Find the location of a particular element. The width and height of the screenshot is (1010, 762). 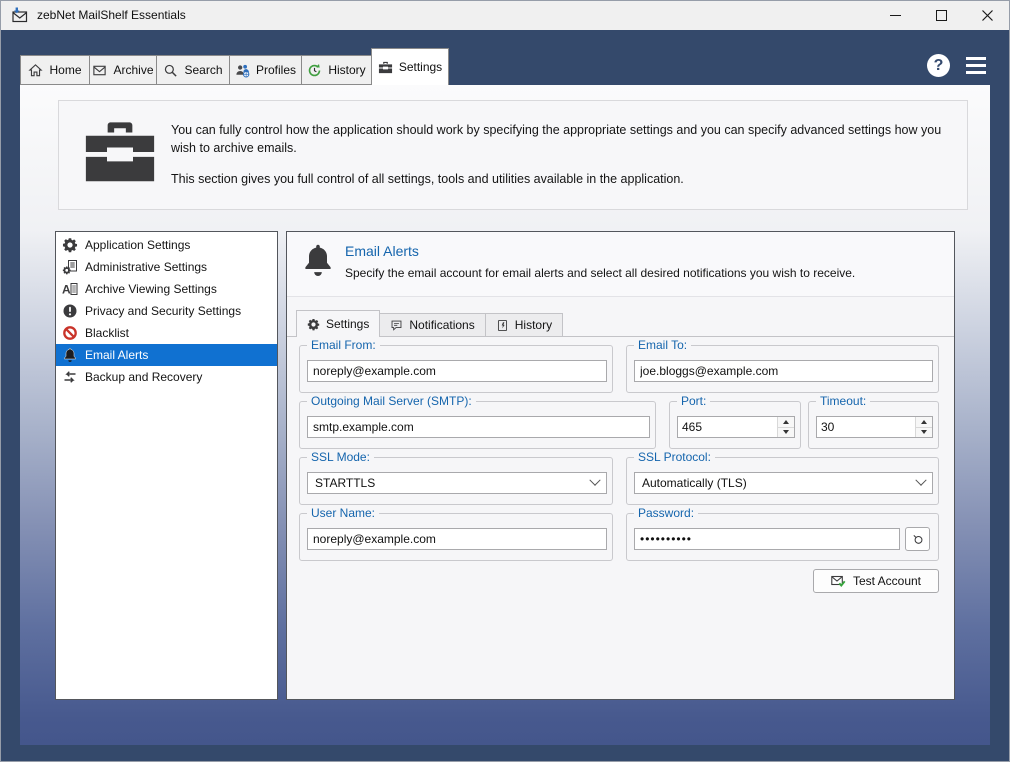

user-name-label: User Name: is located at coordinates (343, 513).